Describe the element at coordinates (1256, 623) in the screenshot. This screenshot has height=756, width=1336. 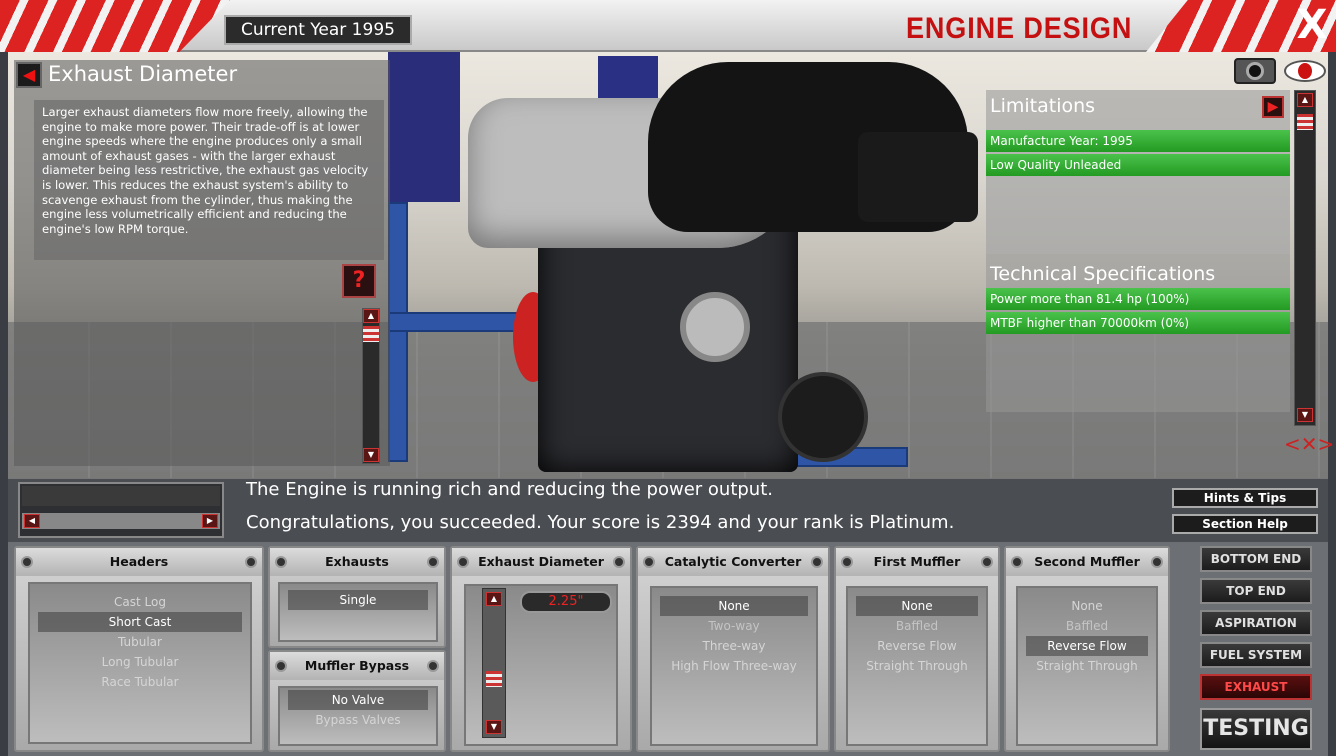
I see `nav-aspiration-button: ASPIRATION` at that location.